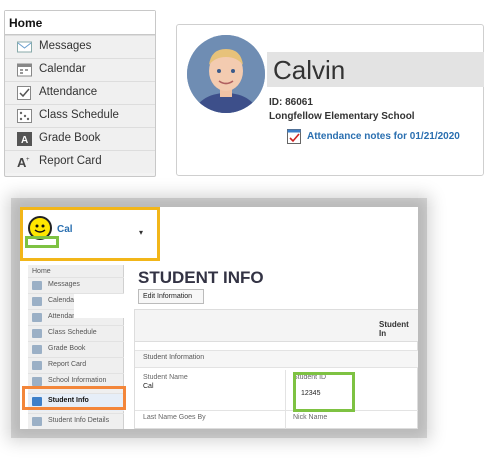 The image size is (484, 467). What do you see at coordinates (309, 70) in the screenshot?
I see `student-name: Calvin` at bounding box center [309, 70].